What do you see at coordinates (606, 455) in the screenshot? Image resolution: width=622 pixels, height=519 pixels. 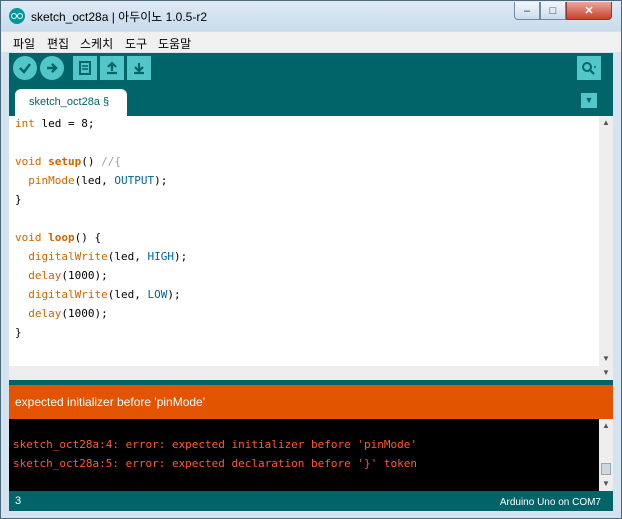 I see `console-vertical-scrollbar: ▲ ▼` at bounding box center [606, 455].